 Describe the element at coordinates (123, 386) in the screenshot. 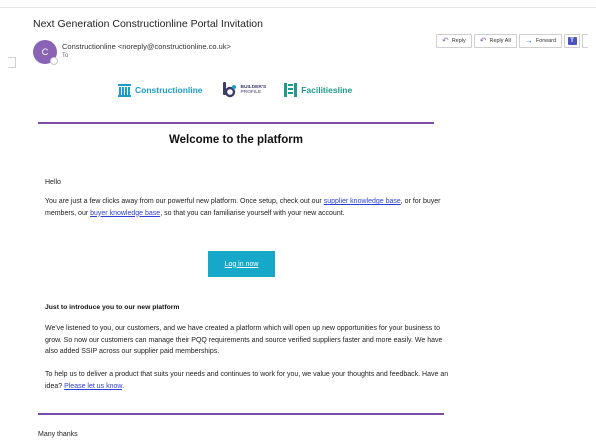

I see `feedback-text-b: .` at that location.